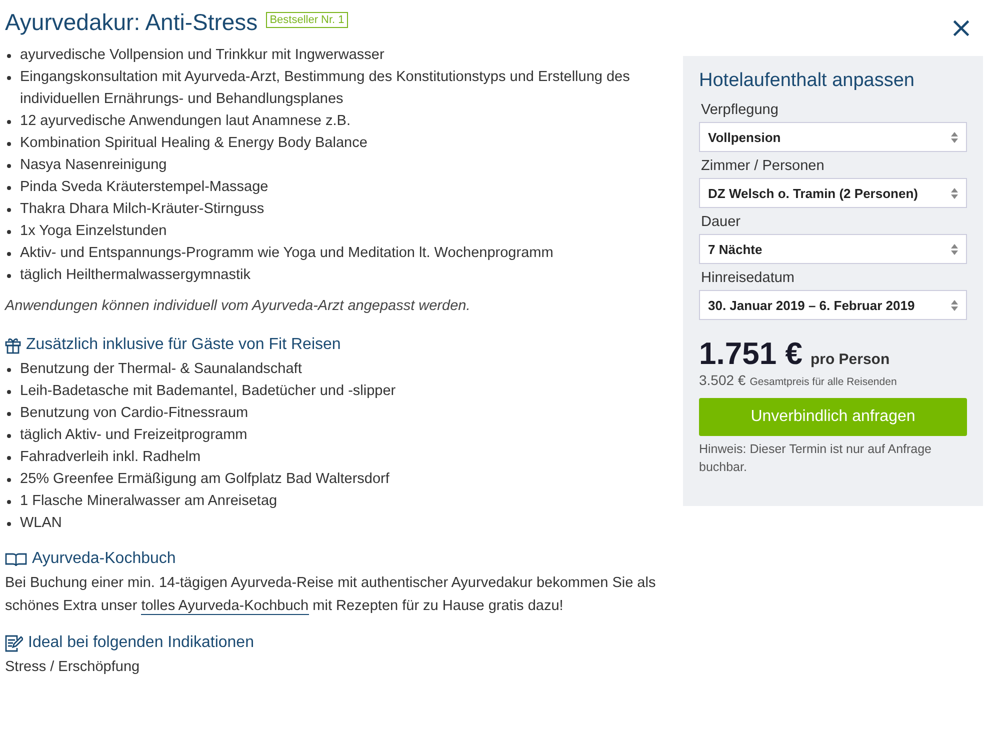 Image resolution: width=988 pixels, height=736 pixels. Describe the element at coordinates (205, 479) in the screenshot. I see `inclusive-item: 25% Greenfee Ermäßigung am Golfplatz Bad Waltersdorf` at that location.